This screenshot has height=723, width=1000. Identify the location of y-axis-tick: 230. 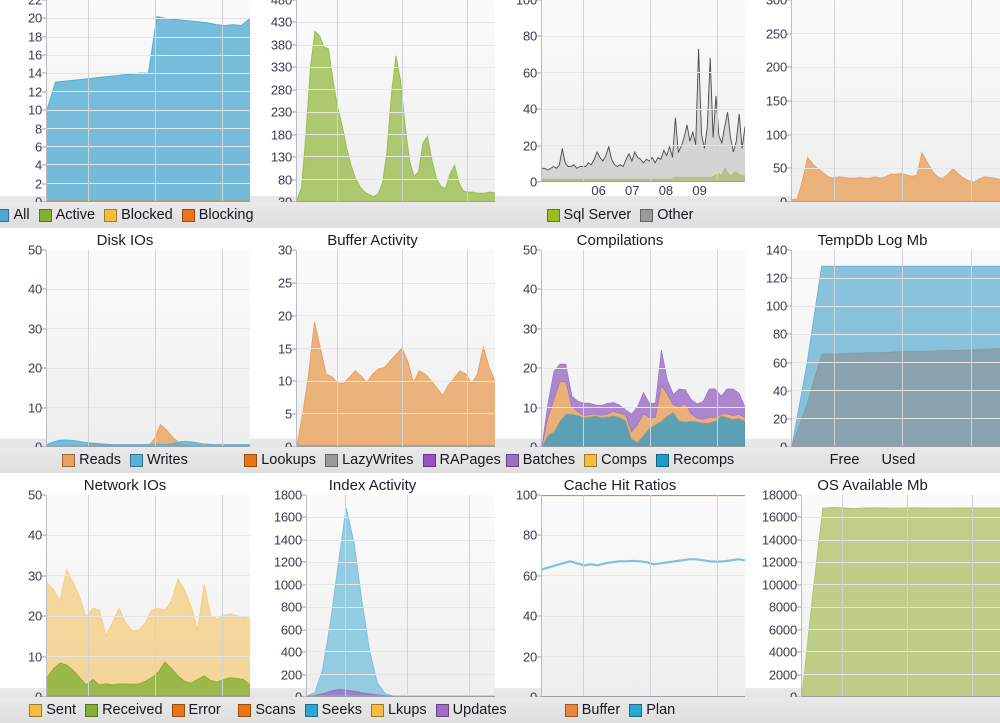
(281, 112).